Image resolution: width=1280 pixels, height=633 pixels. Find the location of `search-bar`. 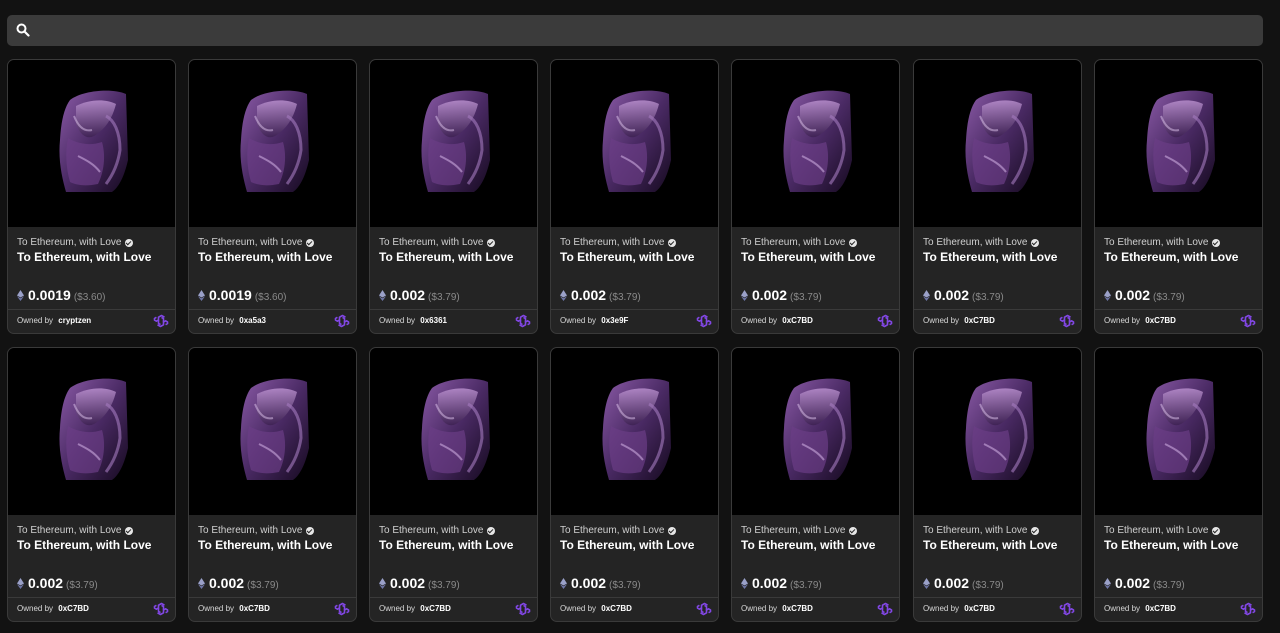

search-bar is located at coordinates (635, 31).